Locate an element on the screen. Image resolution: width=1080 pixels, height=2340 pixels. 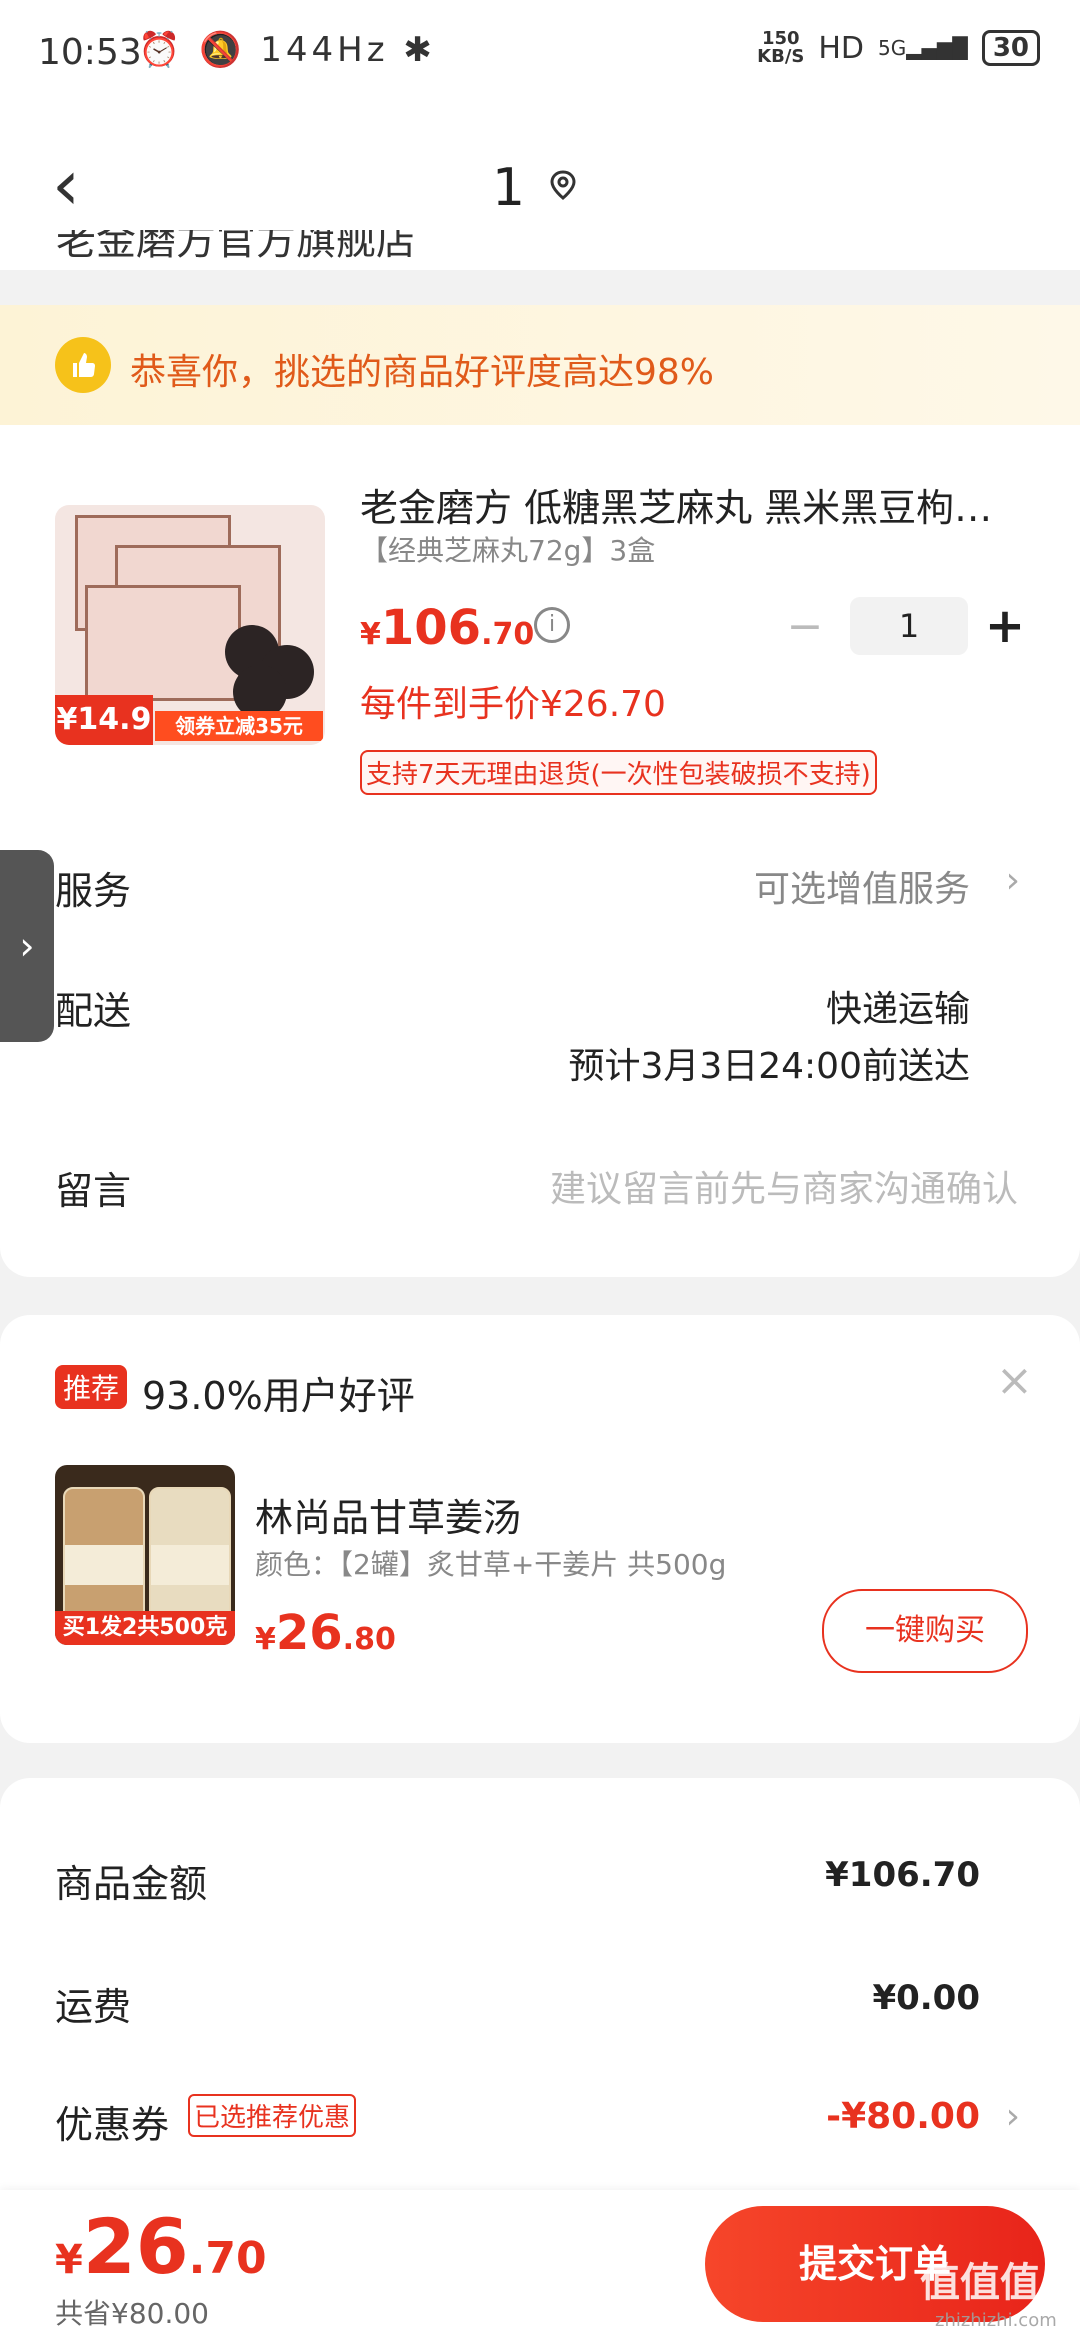
hd-indicator: HD is located at coordinates (841, 48).